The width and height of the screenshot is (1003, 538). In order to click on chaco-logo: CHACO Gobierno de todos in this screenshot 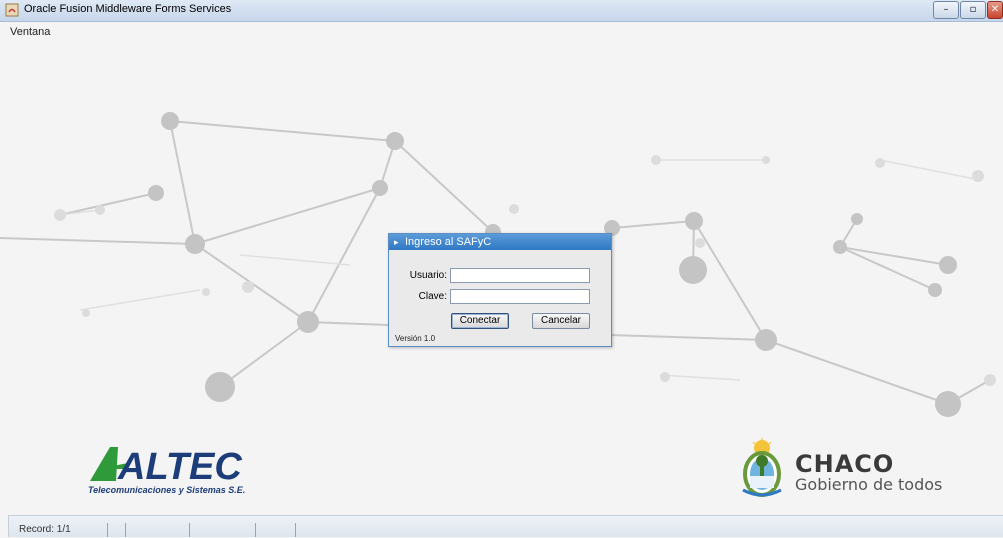, I will do `click(848, 470)`.